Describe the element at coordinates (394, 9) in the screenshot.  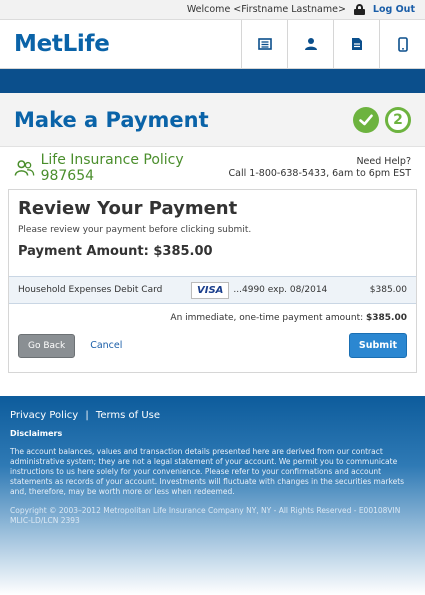
I see `logout-link: Log Out` at that location.